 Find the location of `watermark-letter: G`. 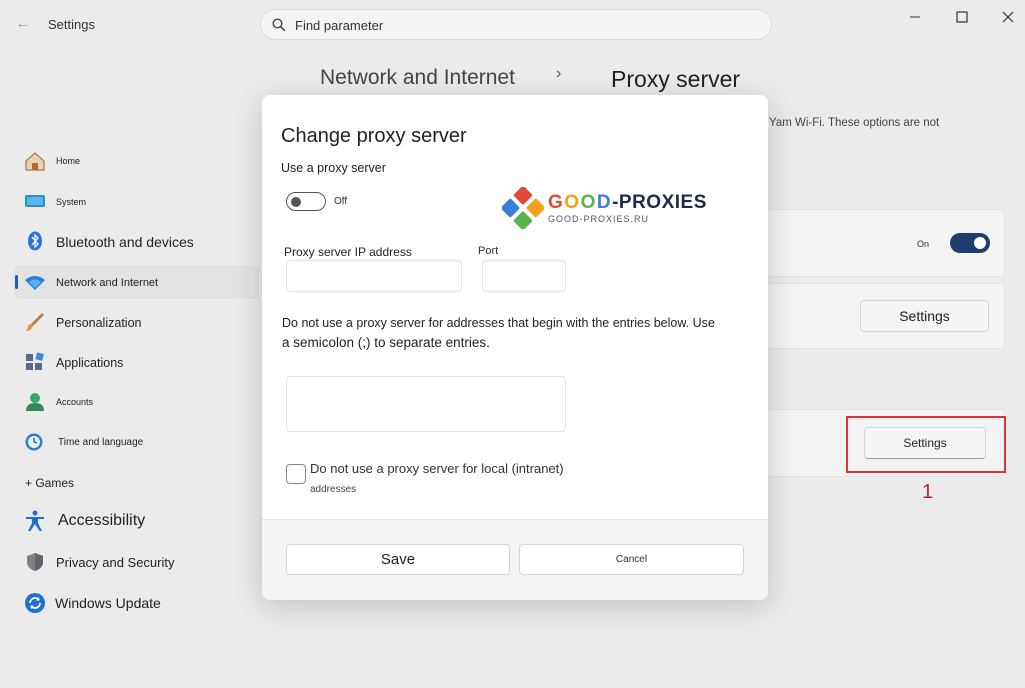

watermark-letter: G is located at coordinates (556, 202).